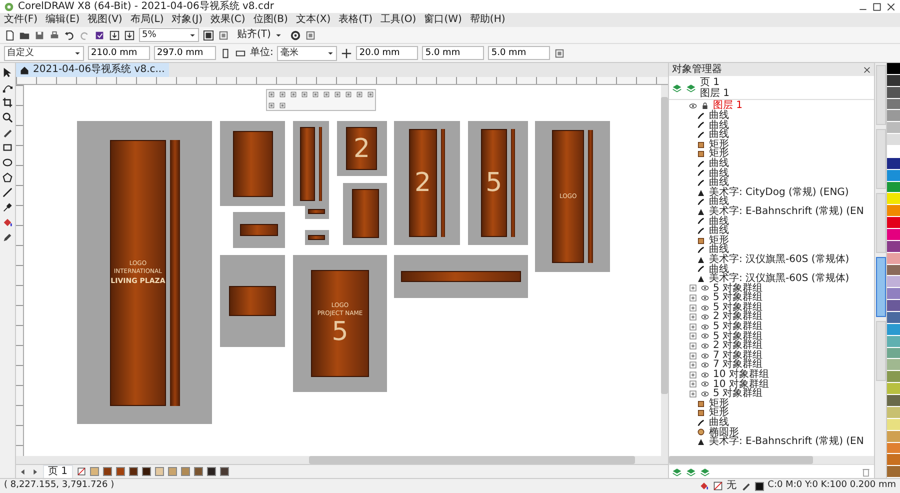 The image size is (900, 493). What do you see at coordinates (729, 105) in the screenshot?
I see `layer-name: 图层 1` at bounding box center [729, 105].